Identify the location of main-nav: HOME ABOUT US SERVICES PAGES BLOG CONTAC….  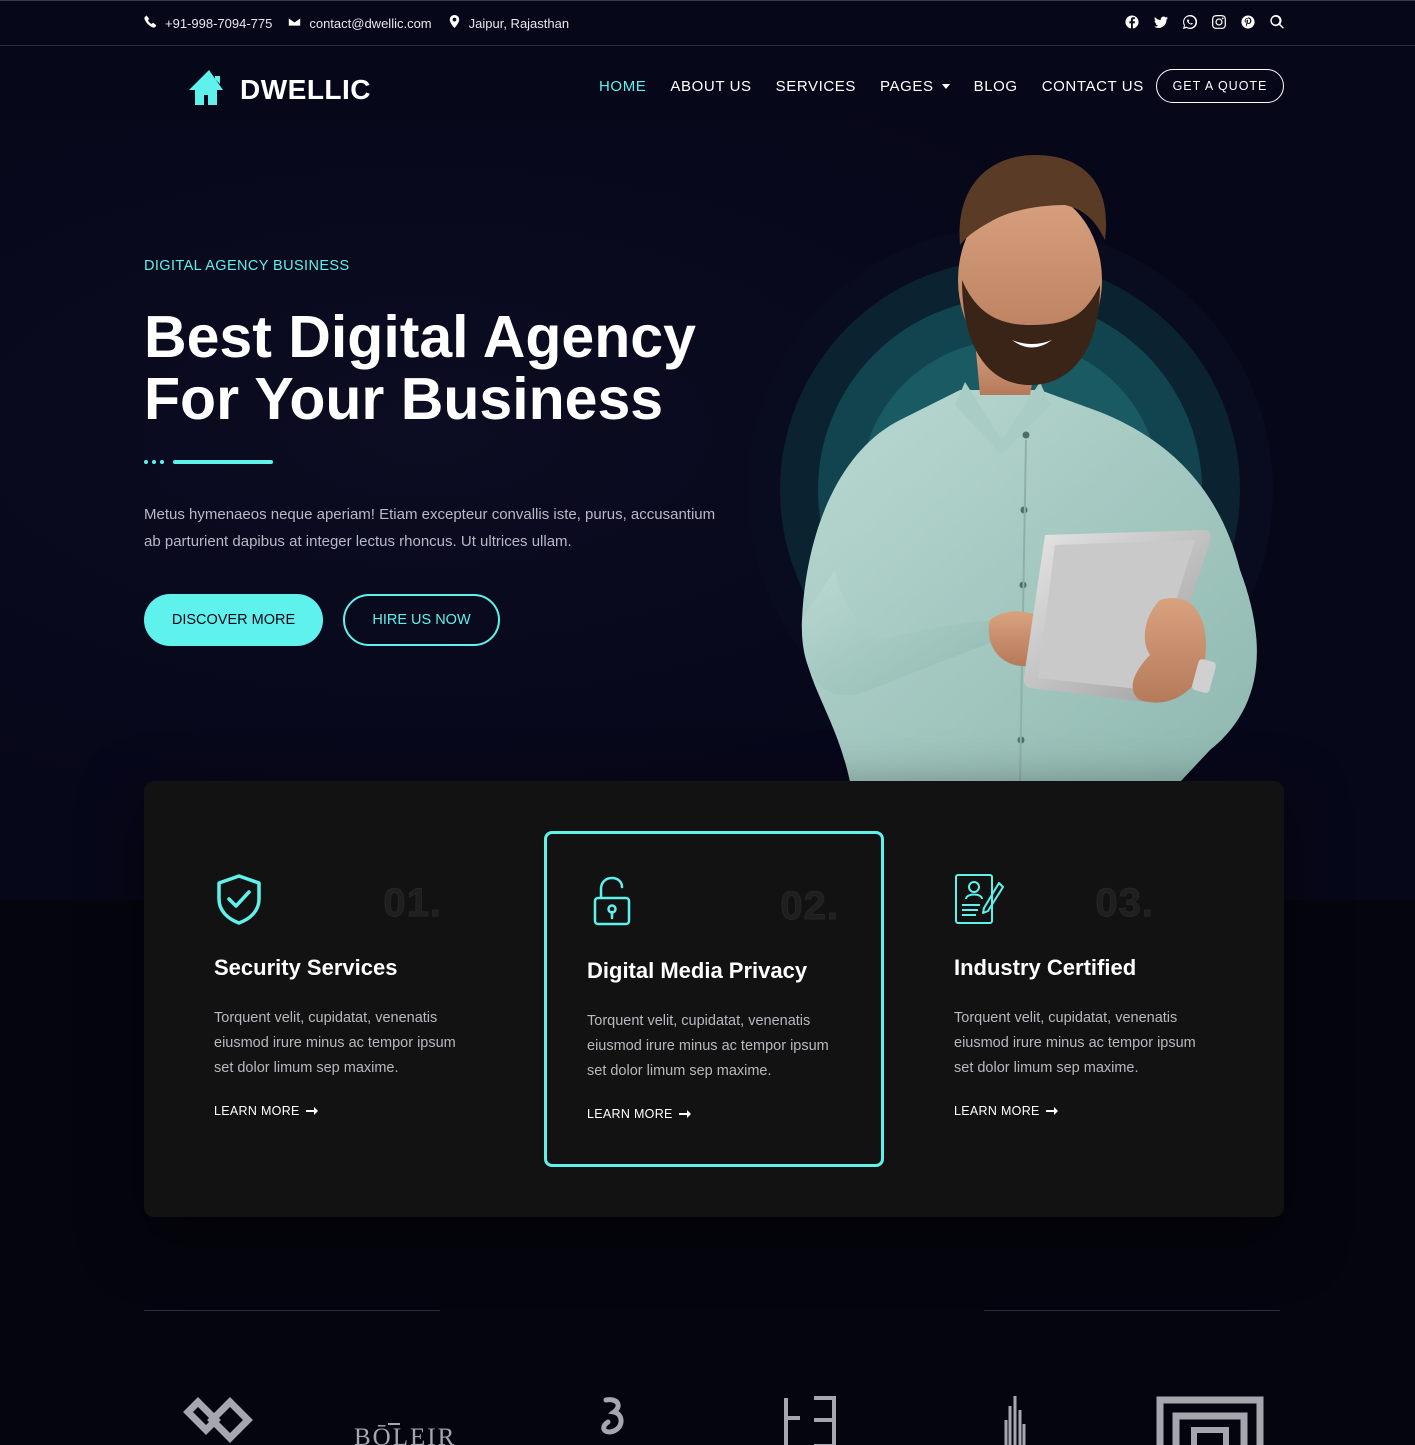
(871, 86).